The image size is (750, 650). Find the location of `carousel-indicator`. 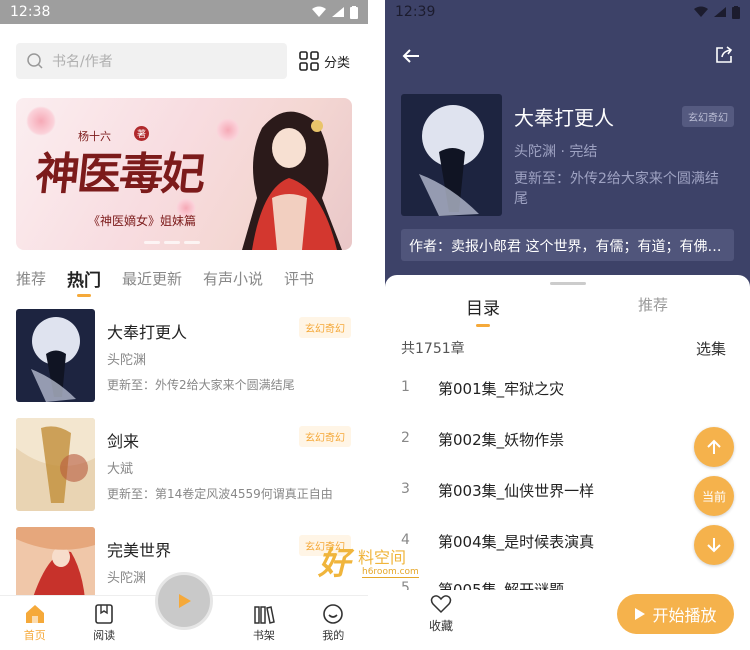

carousel-indicator is located at coordinates (172, 242).